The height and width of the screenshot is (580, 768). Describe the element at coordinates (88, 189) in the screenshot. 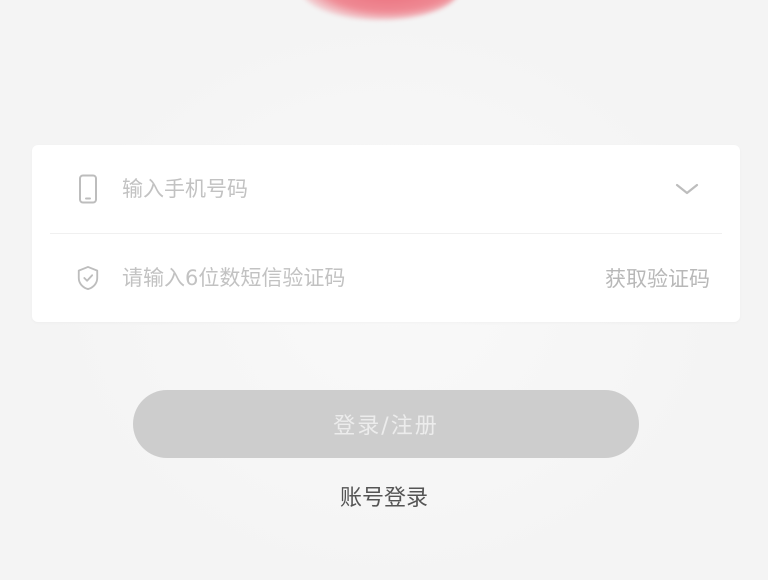

I see `phone-icon` at that location.